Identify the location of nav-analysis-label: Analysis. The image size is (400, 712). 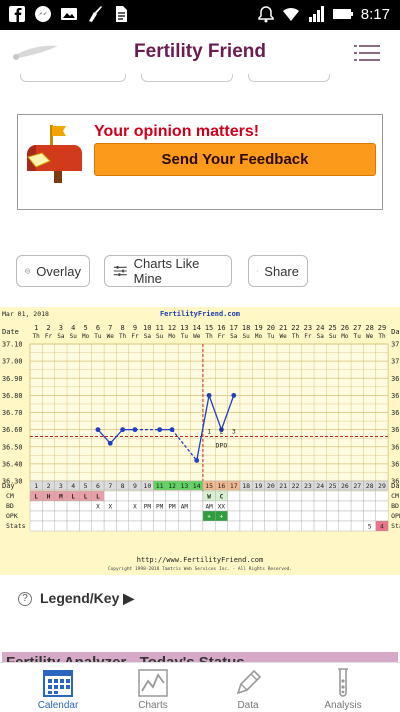
(343, 705).